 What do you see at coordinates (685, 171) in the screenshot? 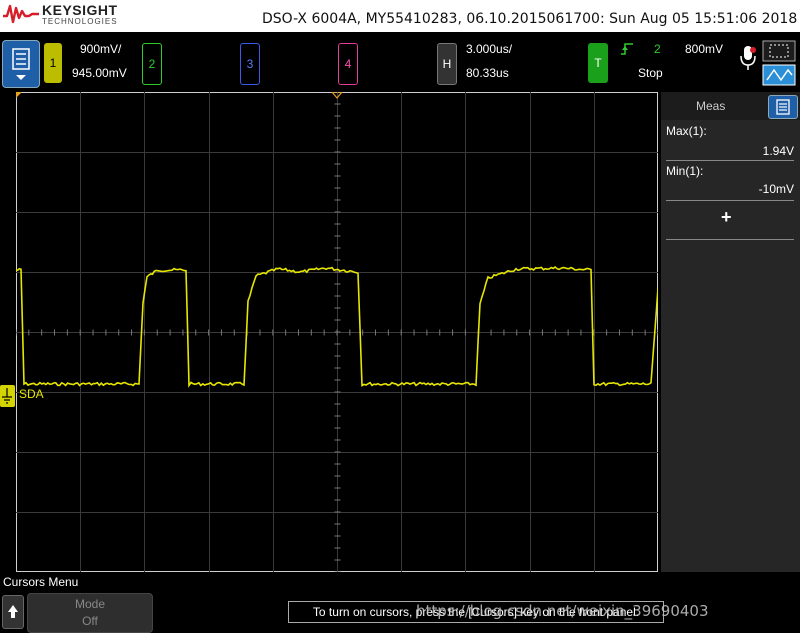
I see `min-label: Min(1):` at bounding box center [685, 171].